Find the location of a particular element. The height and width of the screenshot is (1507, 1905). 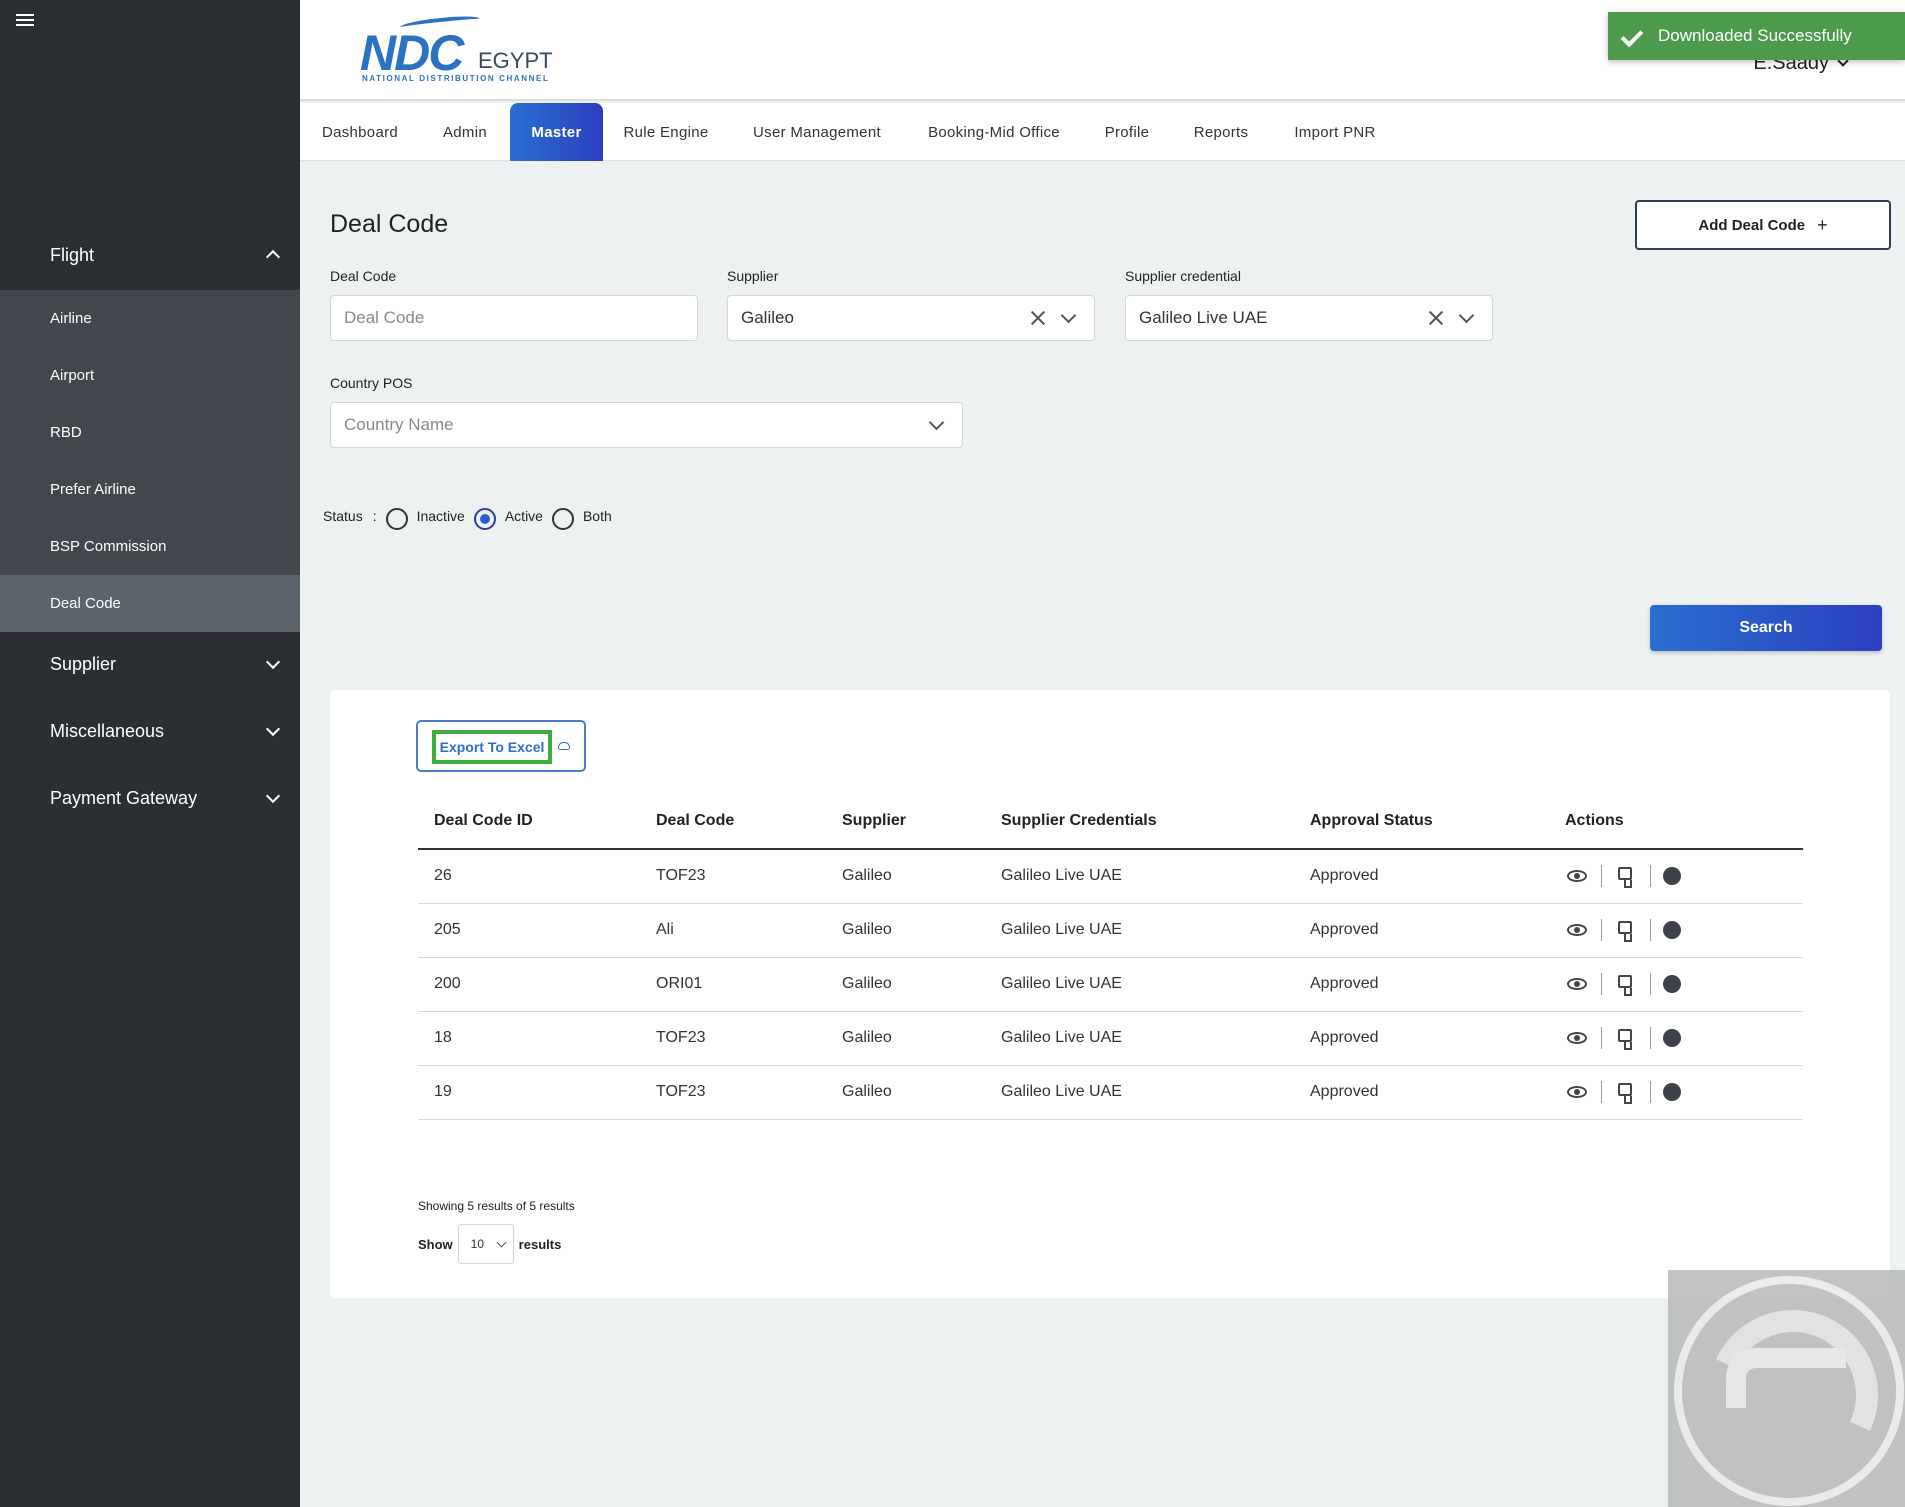

search-button-label: Search is located at coordinates (1766, 627).